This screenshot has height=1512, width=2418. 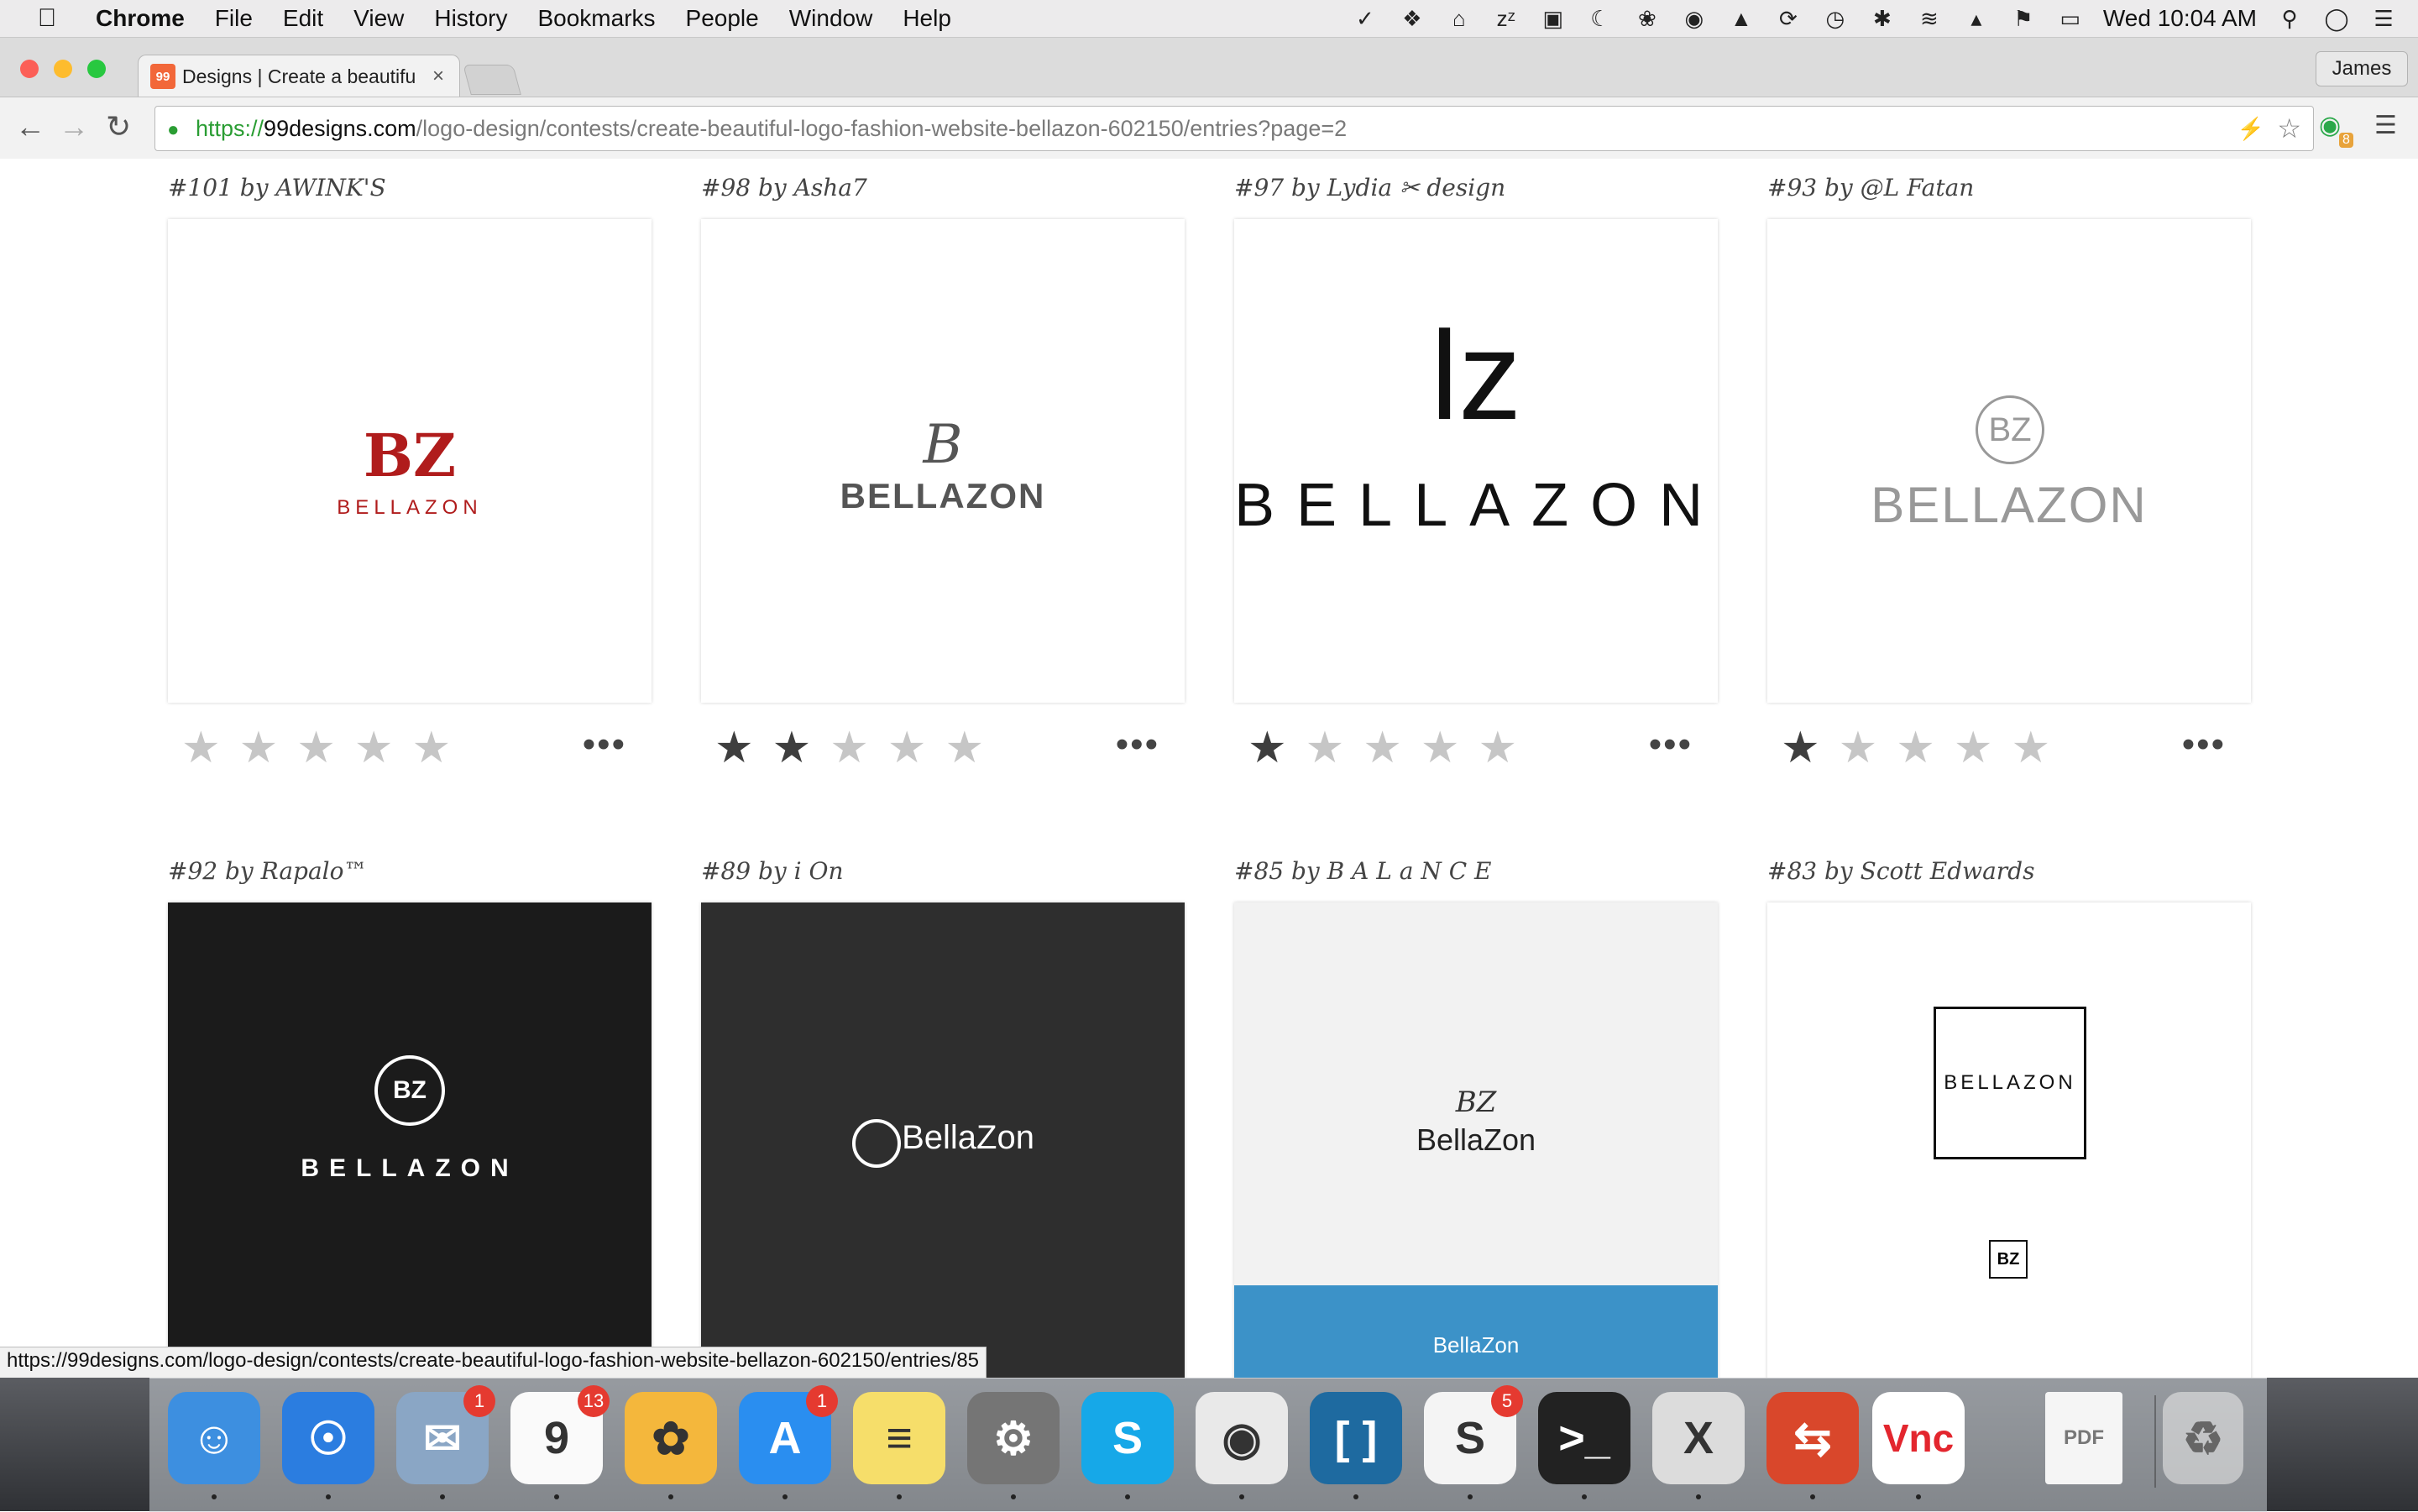 I want to click on wifi-icon: ≋, so click(x=1929, y=18).